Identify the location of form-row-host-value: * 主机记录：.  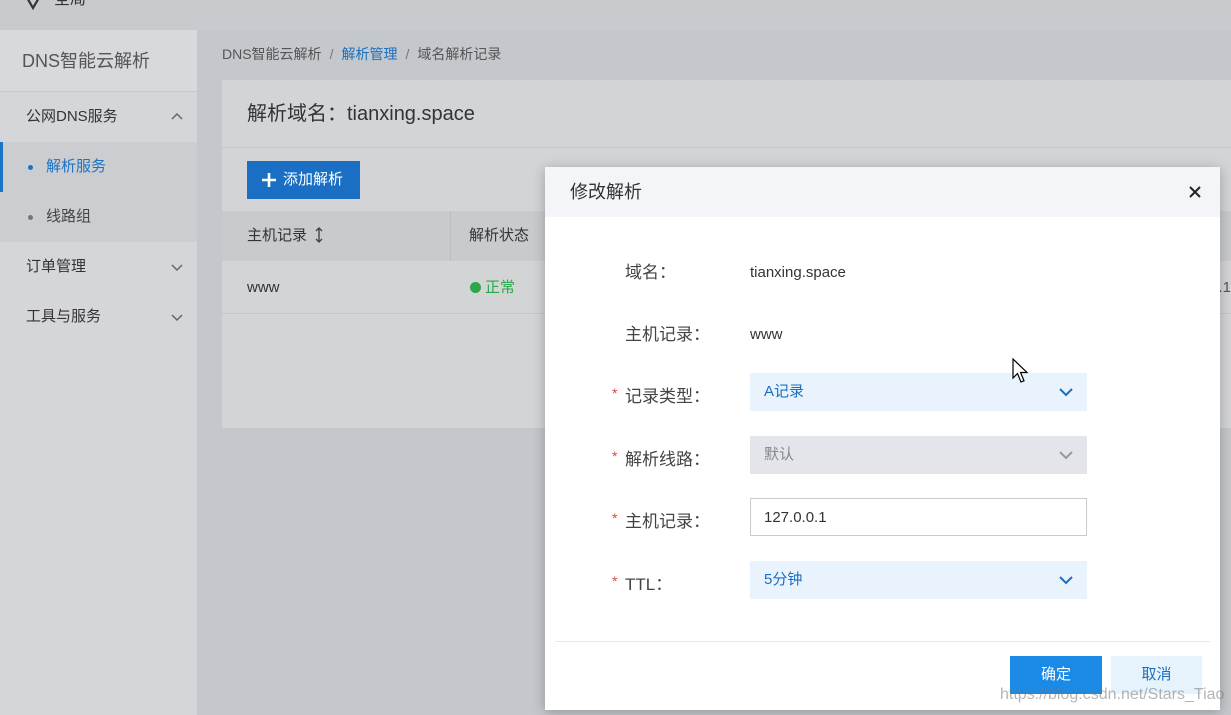
(882, 517).